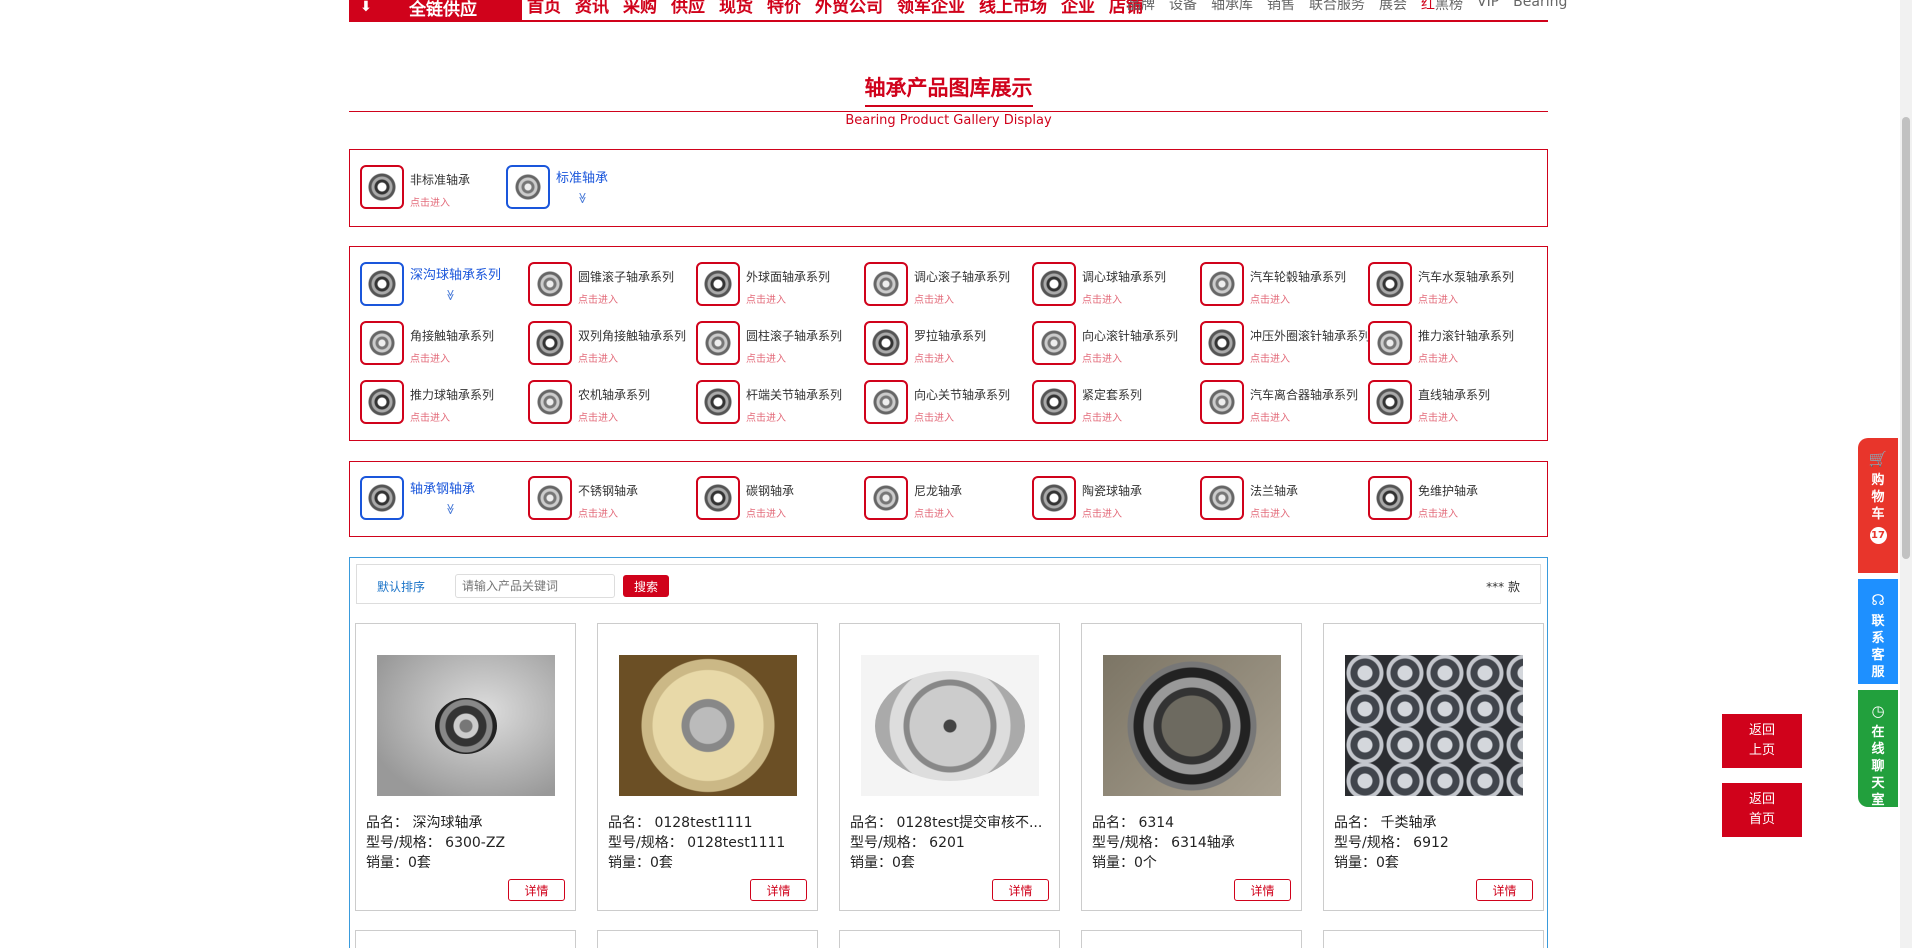 The height and width of the screenshot is (948, 1912). What do you see at coordinates (1183, 7) in the screenshot?
I see `sub-nav-link: 设备` at bounding box center [1183, 7].